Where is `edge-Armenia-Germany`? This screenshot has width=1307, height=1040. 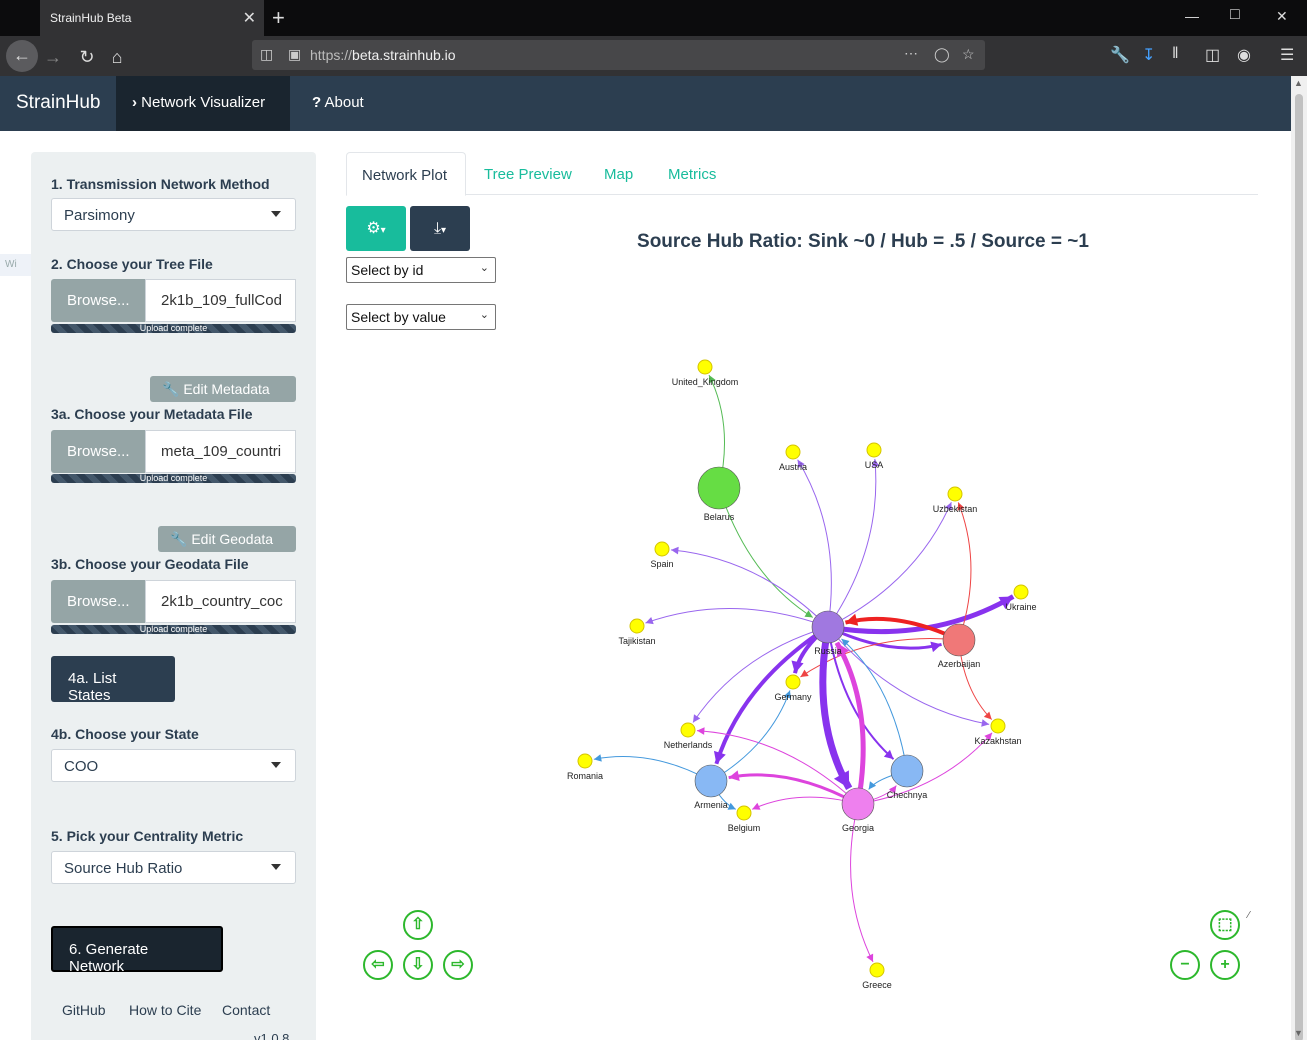
edge-Armenia-Germany is located at coordinates (750, 736).